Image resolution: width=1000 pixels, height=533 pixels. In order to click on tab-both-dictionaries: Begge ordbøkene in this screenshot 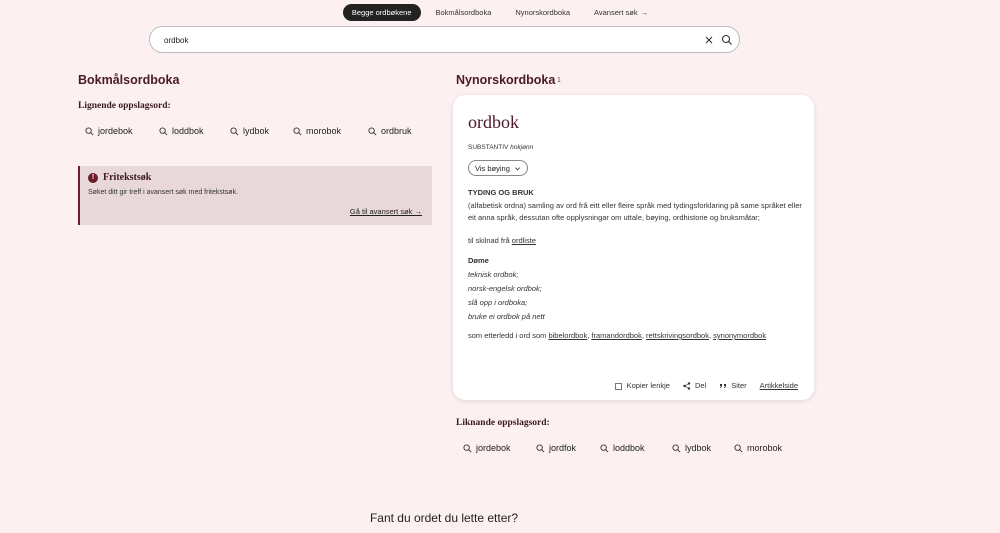, I will do `click(381, 12)`.